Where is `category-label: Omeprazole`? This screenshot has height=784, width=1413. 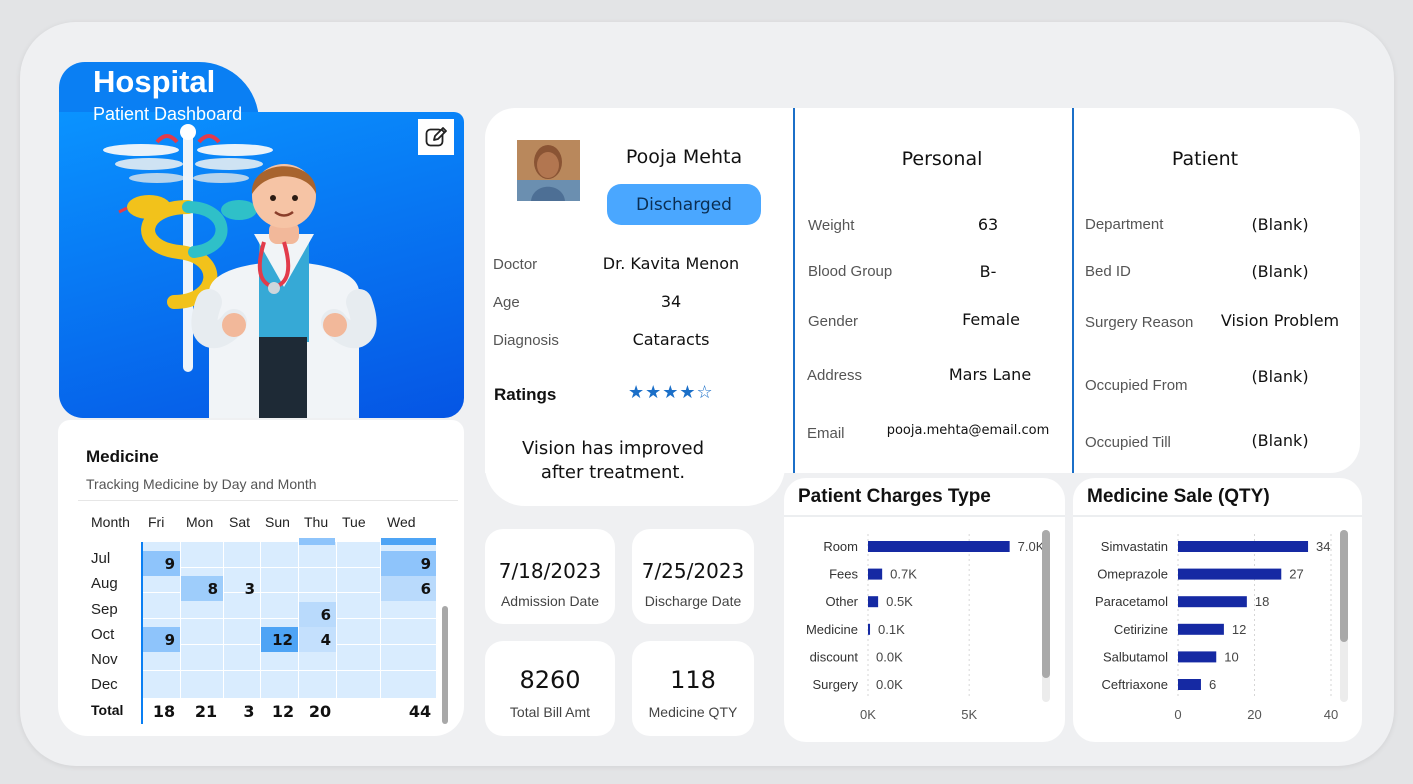
category-label: Omeprazole is located at coordinates (1132, 574).